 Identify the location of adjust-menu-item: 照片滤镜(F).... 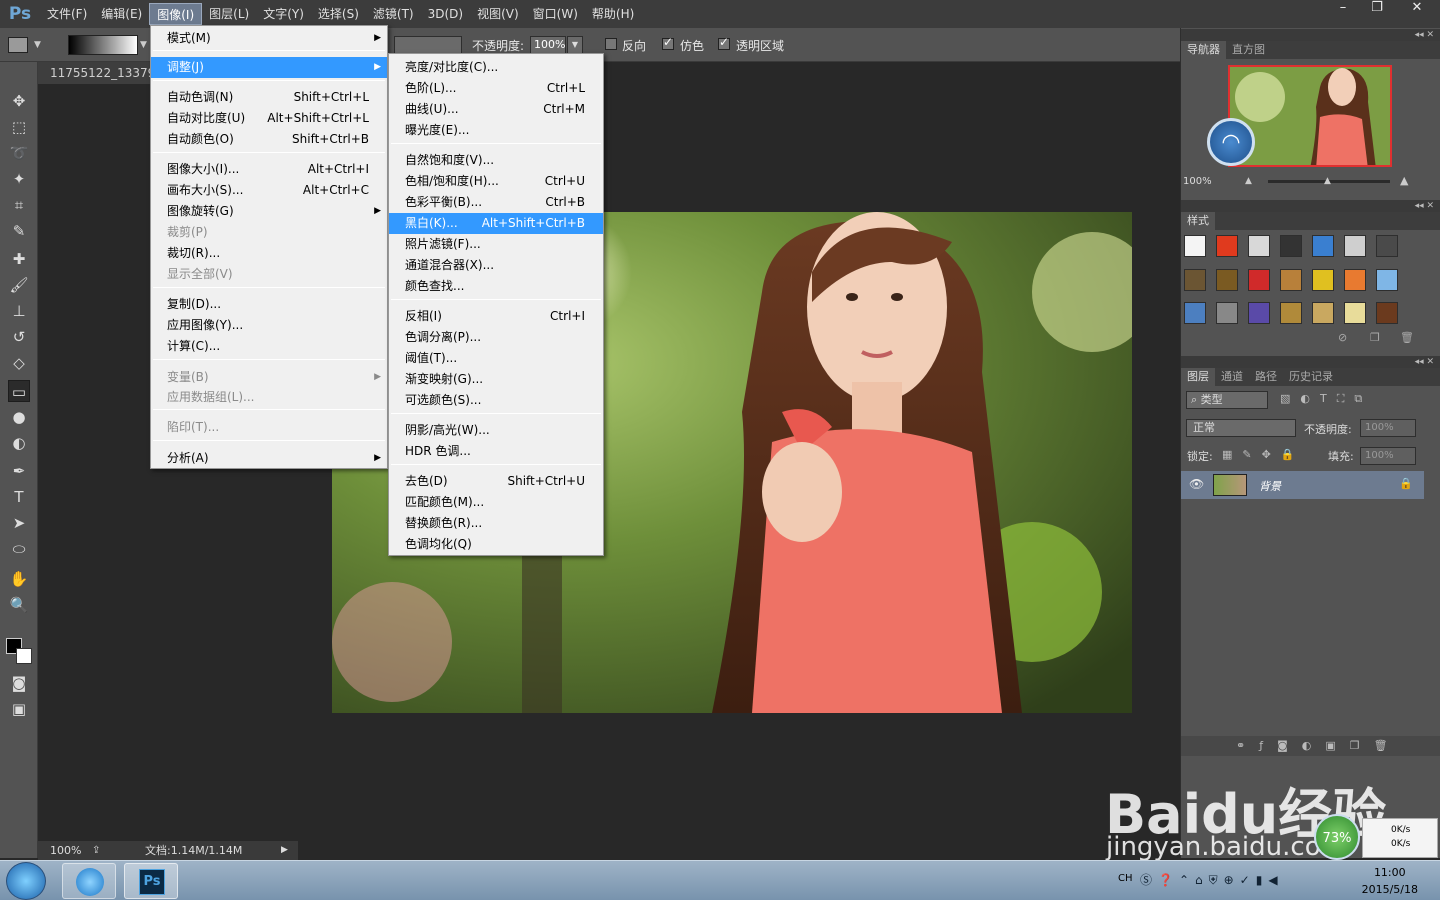
(496, 244).